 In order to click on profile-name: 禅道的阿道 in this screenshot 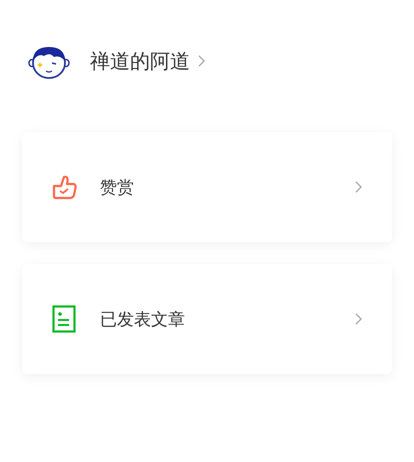, I will do `click(140, 61)`.